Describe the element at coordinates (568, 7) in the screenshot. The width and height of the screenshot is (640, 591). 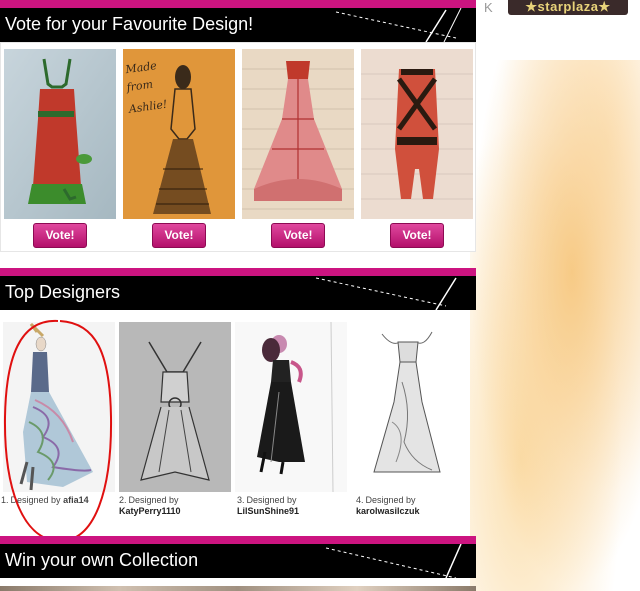
I see `starplaza-logo: ★starplaza★` at that location.